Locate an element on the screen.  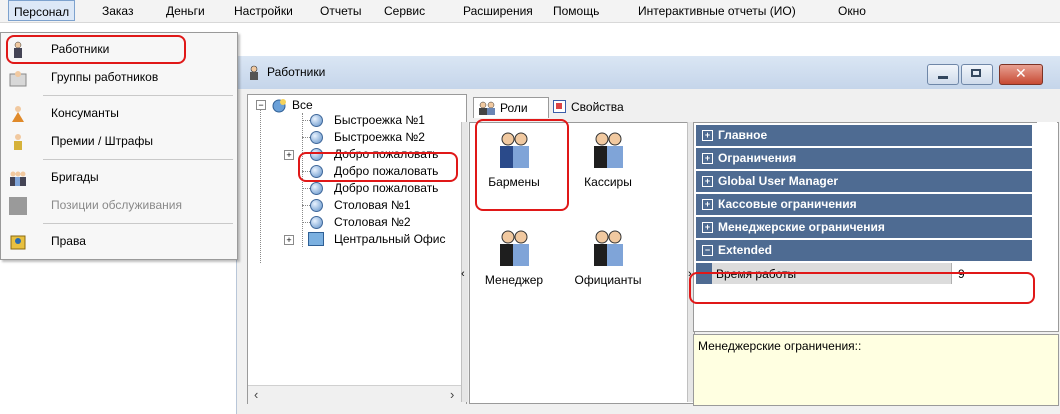
tree-node: Быстроежка №2 is located at coordinates (379, 137).